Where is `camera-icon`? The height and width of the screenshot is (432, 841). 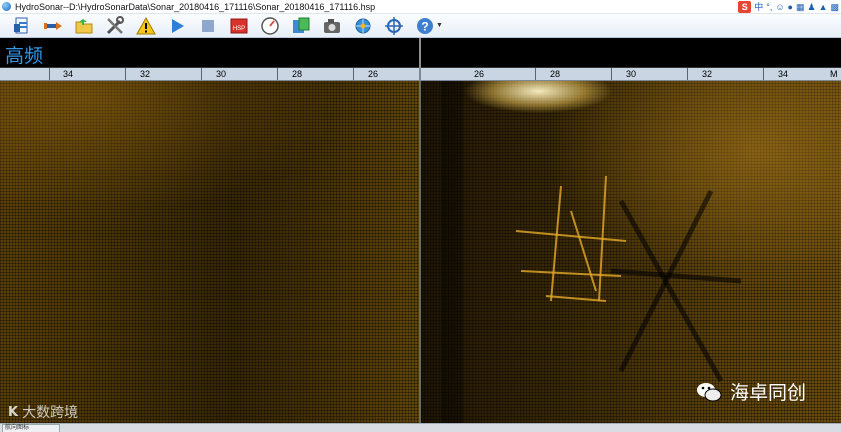
camera-icon is located at coordinates (332, 26).